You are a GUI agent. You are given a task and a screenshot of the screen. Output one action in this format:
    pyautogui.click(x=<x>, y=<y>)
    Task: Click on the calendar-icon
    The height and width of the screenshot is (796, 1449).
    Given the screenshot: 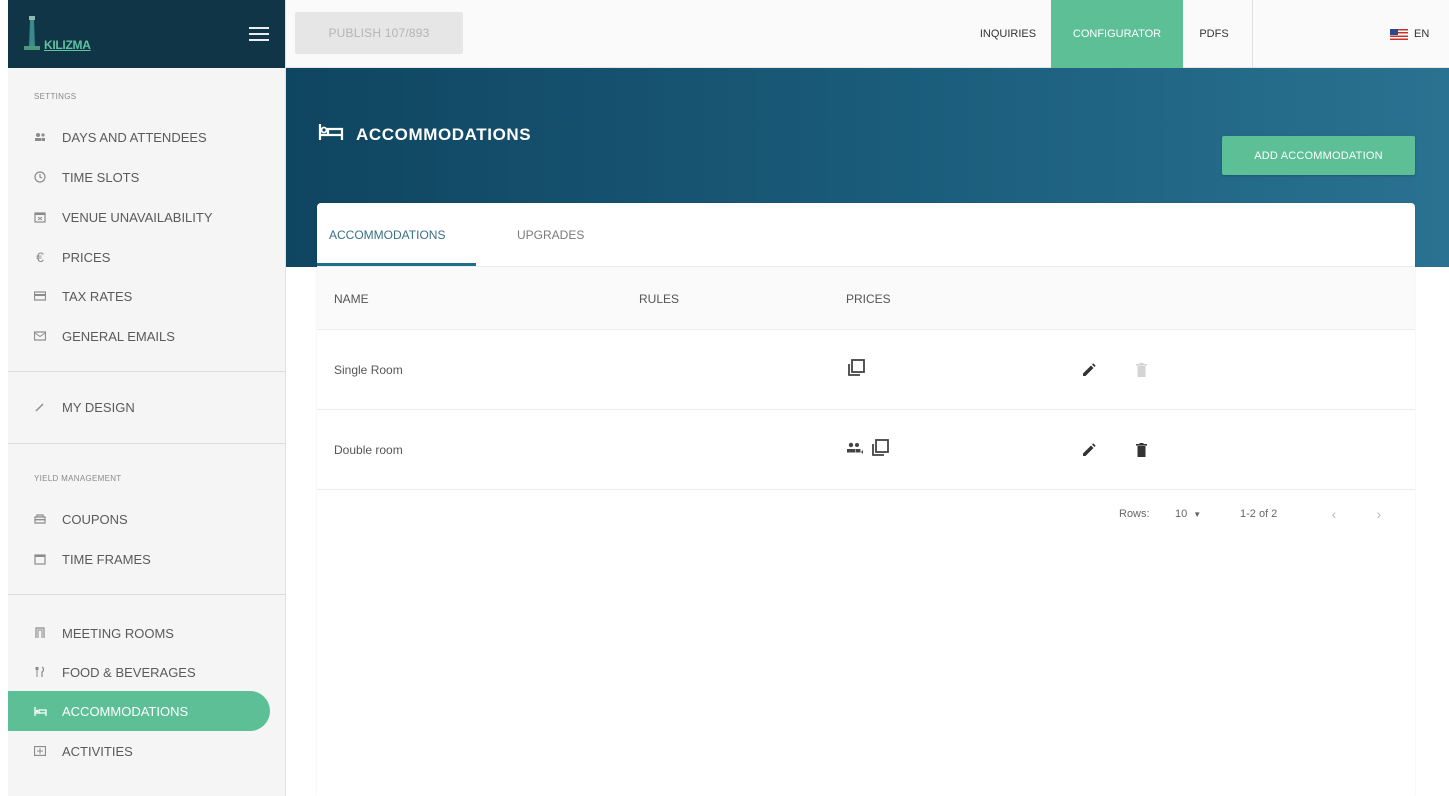 What is the action you would take?
    pyautogui.click(x=40, y=559)
    